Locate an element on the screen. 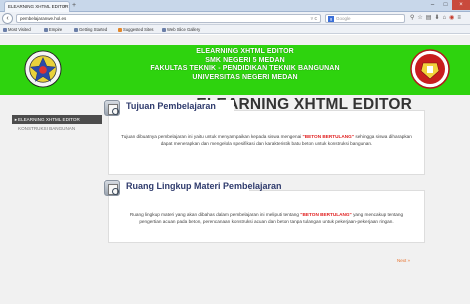 The height and width of the screenshot is (304, 470). unimed-logo-icon is located at coordinates (43, 69).